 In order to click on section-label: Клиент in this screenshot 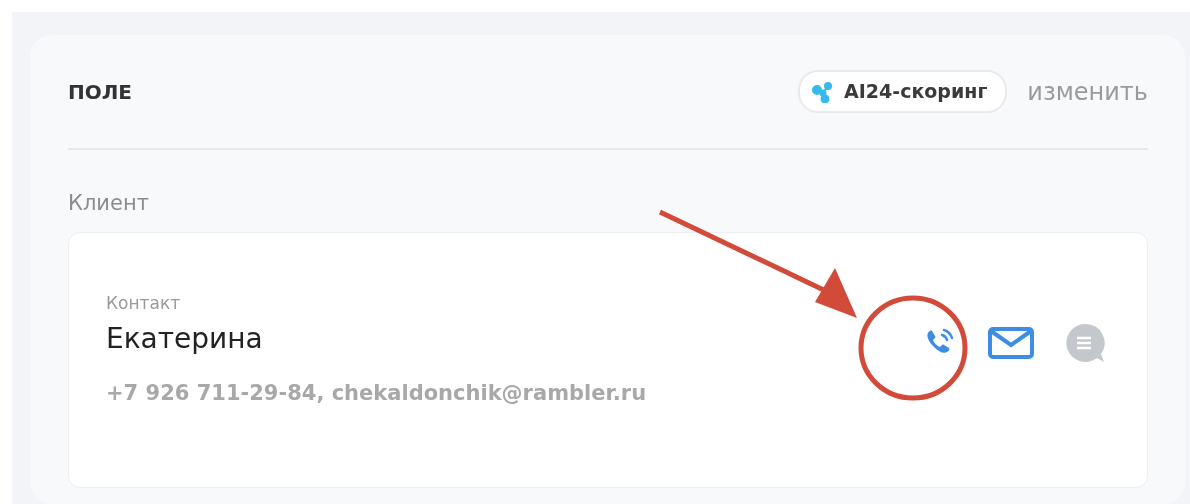, I will do `click(109, 203)`.